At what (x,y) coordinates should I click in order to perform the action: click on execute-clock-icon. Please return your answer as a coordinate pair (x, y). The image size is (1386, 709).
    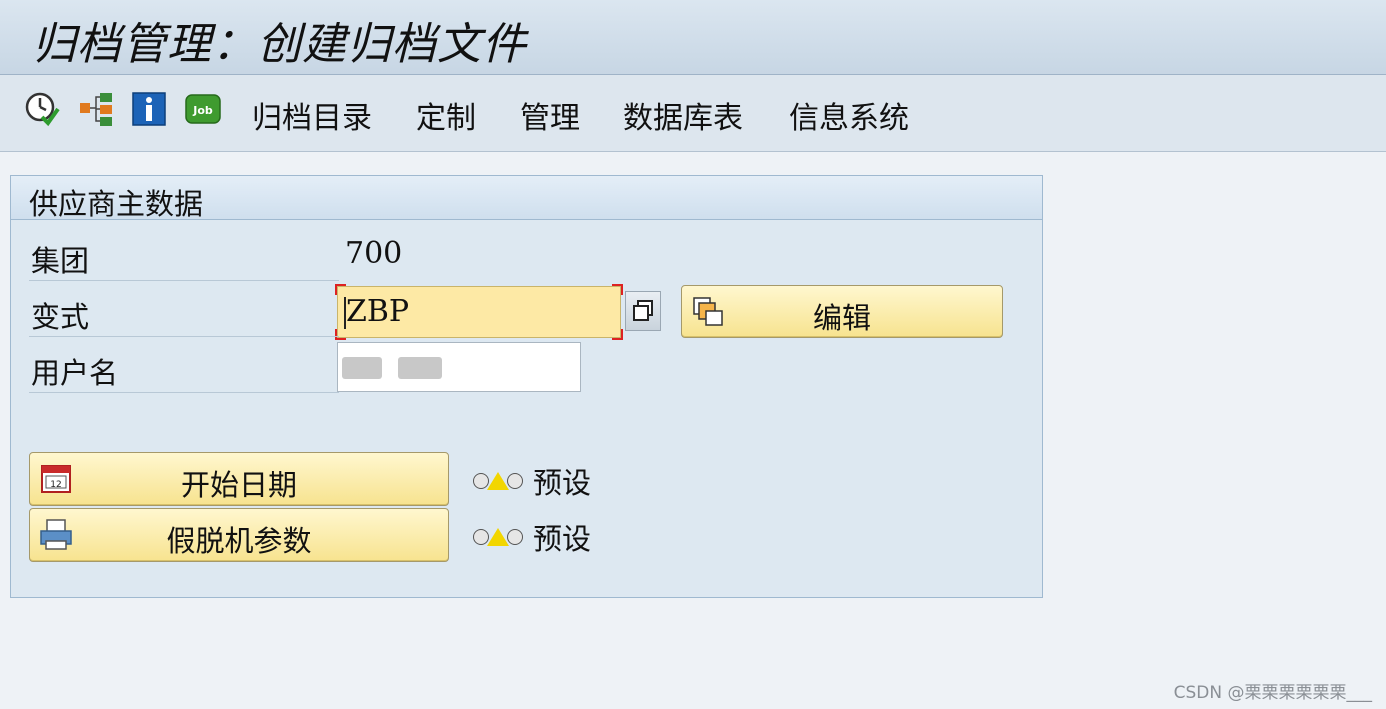
    Looking at the image, I should click on (42, 109).